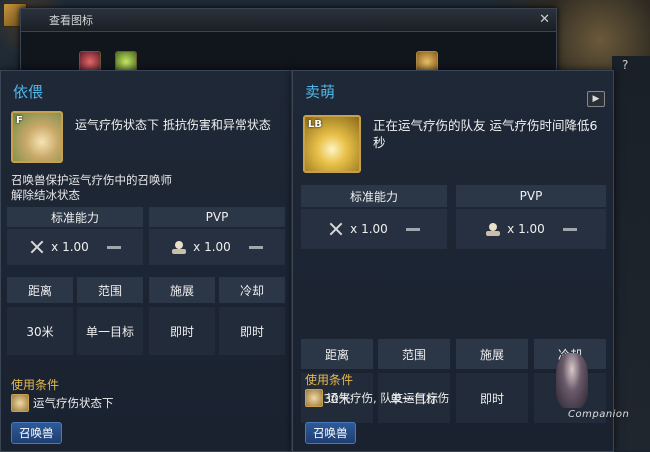  I want to click on skill-description: 正在运气疗伤的队友 运气疗伤时间降低6秒, so click(485, 134).